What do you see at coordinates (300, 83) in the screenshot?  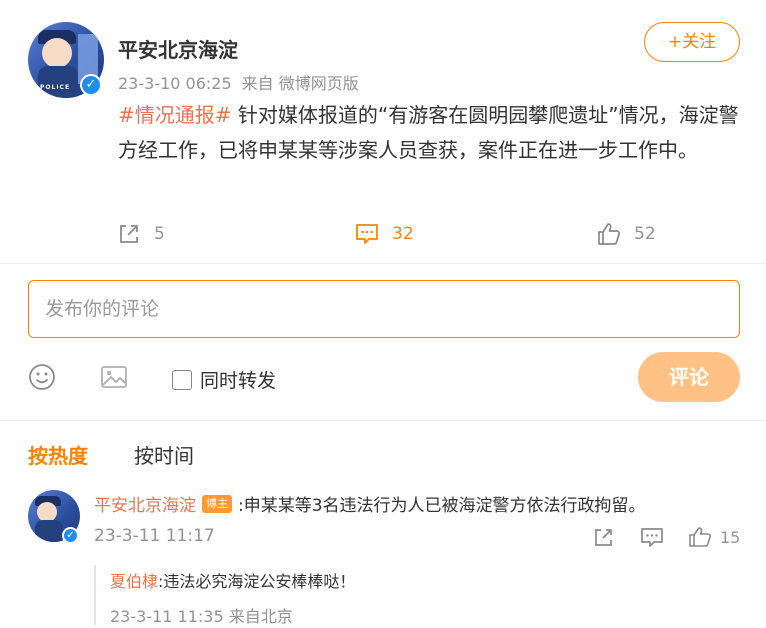 I see `post-source: 来自 微博网页版` at bounding box center [300, 83].